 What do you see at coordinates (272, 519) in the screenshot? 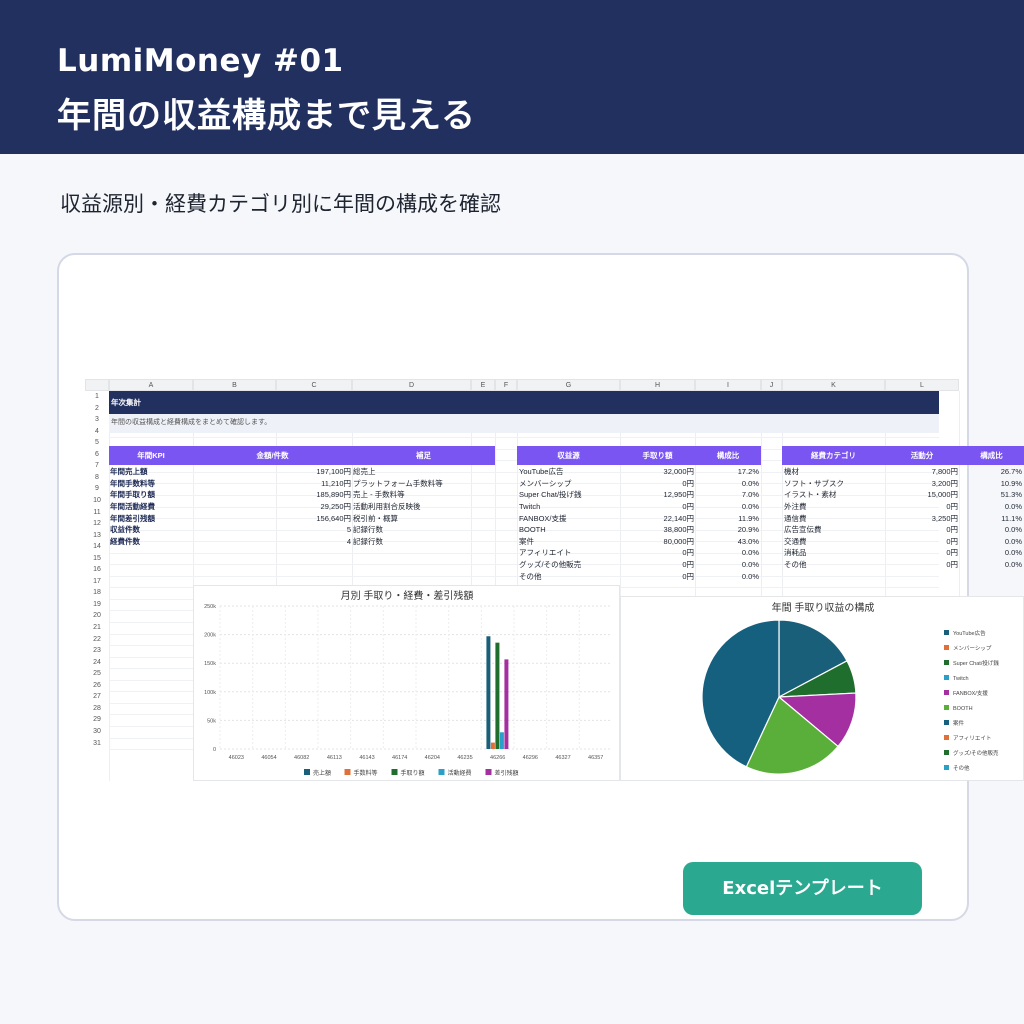
I see `kpi-value: 156,640円` at bounding box center [272, 519].